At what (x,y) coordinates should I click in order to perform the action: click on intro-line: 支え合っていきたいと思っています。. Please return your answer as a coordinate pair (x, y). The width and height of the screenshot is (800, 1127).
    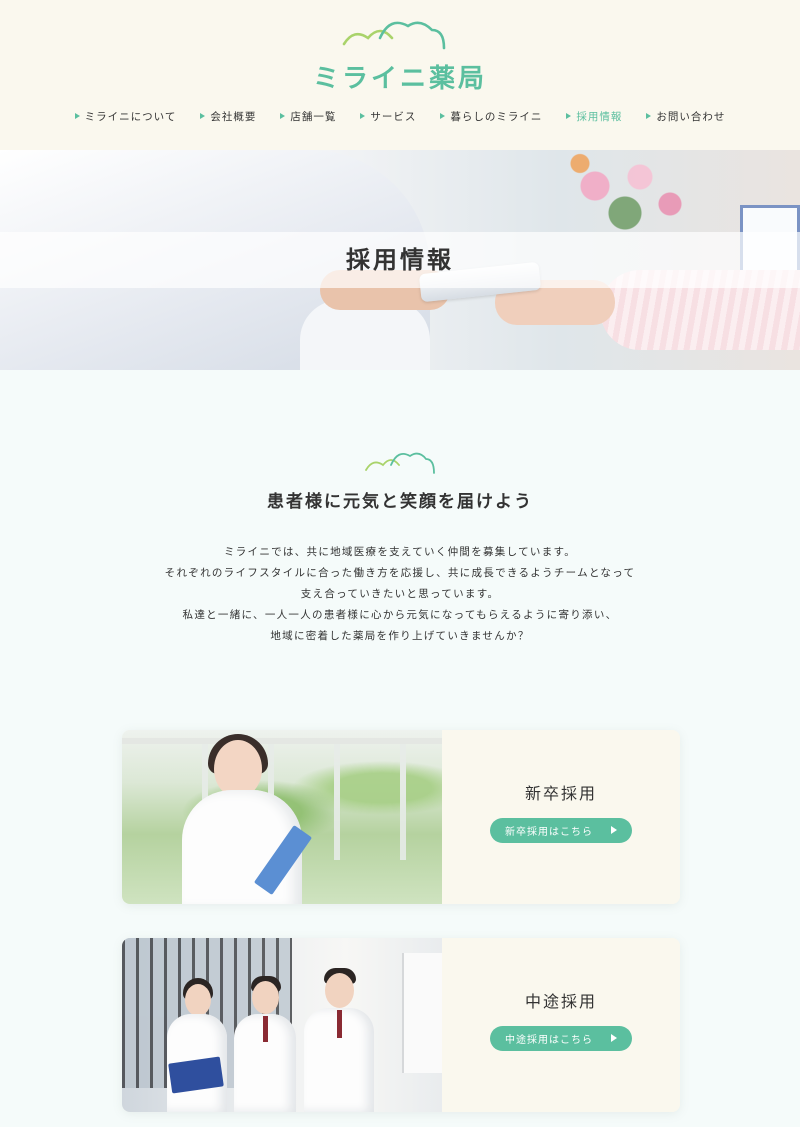
    Looking at the image, I should click on (400, 594).